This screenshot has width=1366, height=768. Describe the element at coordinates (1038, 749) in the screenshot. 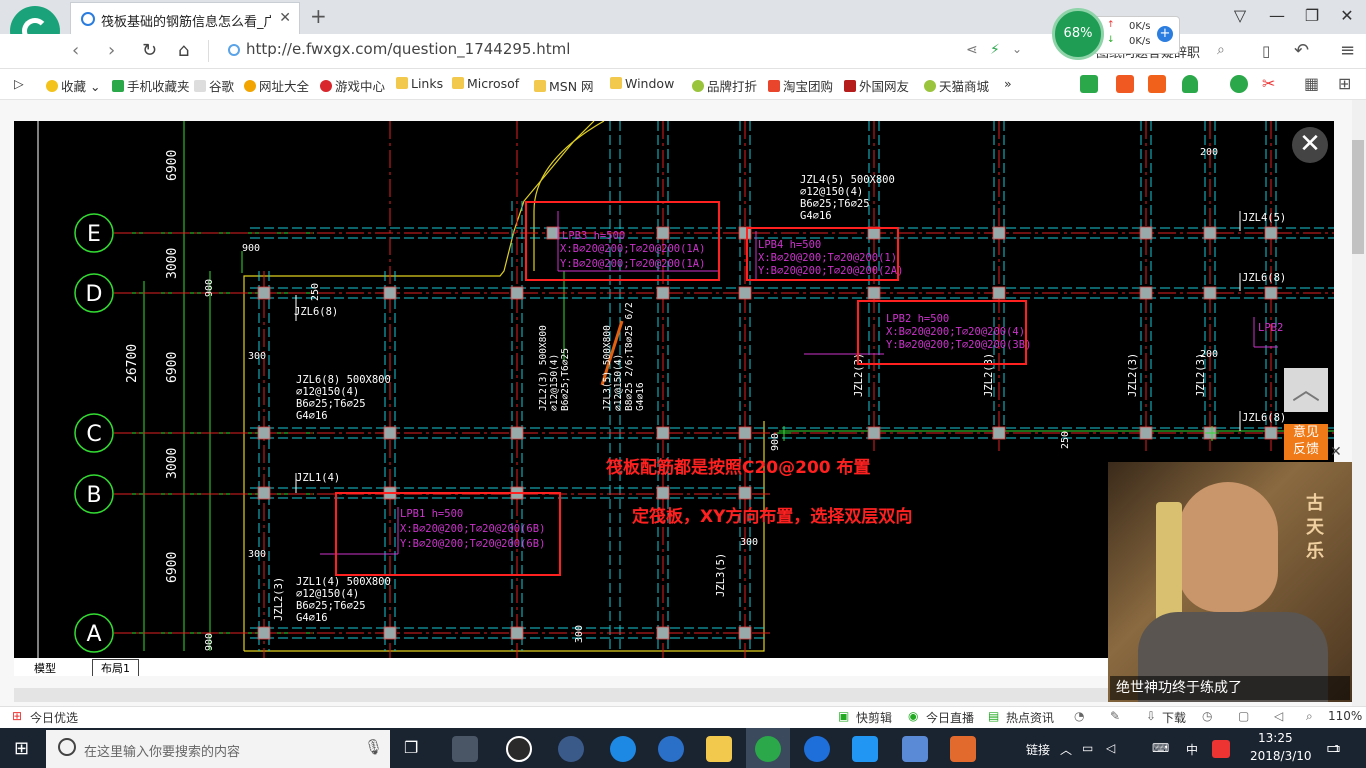

I see `ime-link: 链接` at that location.